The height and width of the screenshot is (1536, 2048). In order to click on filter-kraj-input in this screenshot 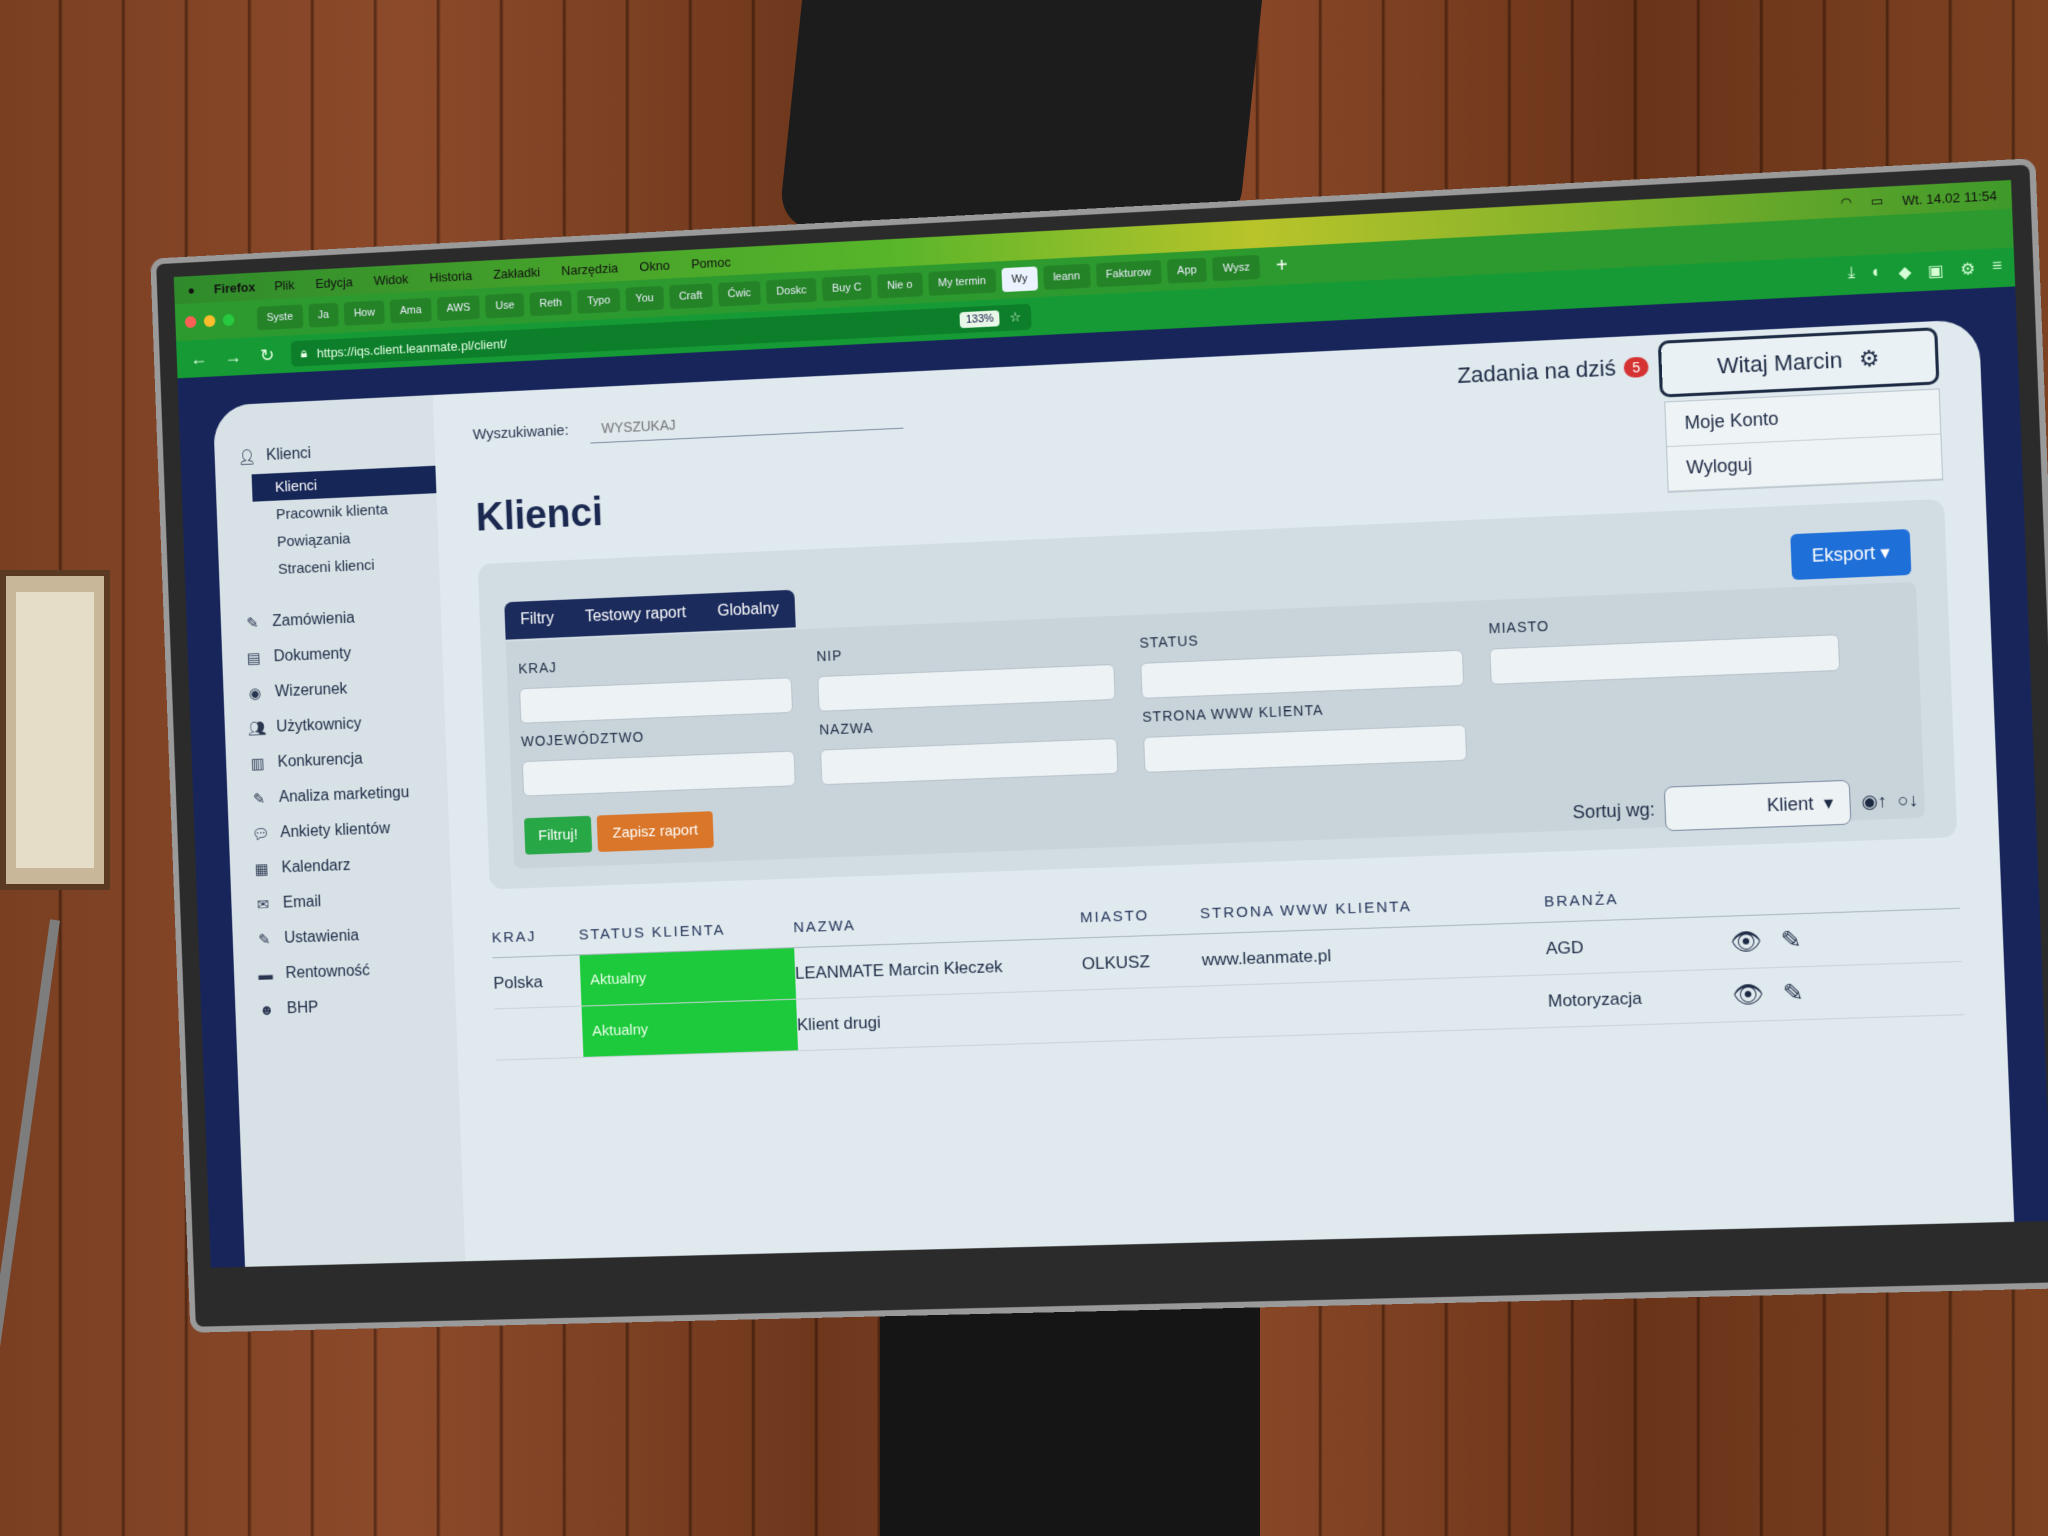, I will do `click(656, 700)`.